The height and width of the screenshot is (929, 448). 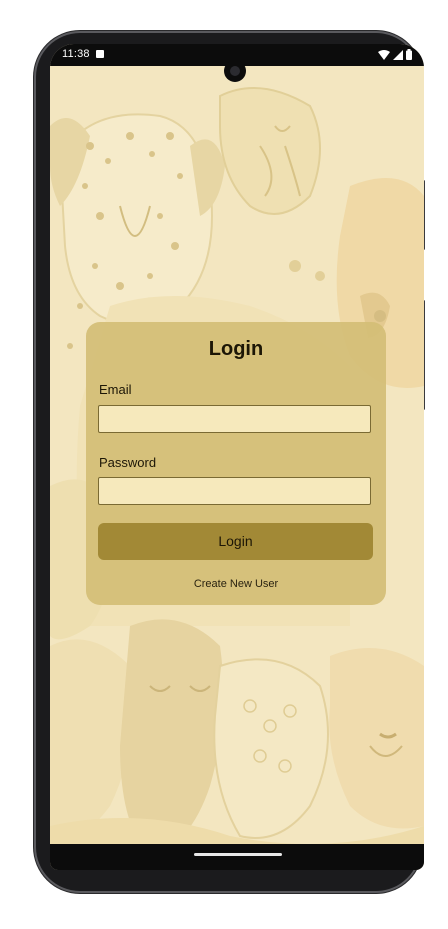 I want to click on login-title: Login, so click(x=236, y=349).